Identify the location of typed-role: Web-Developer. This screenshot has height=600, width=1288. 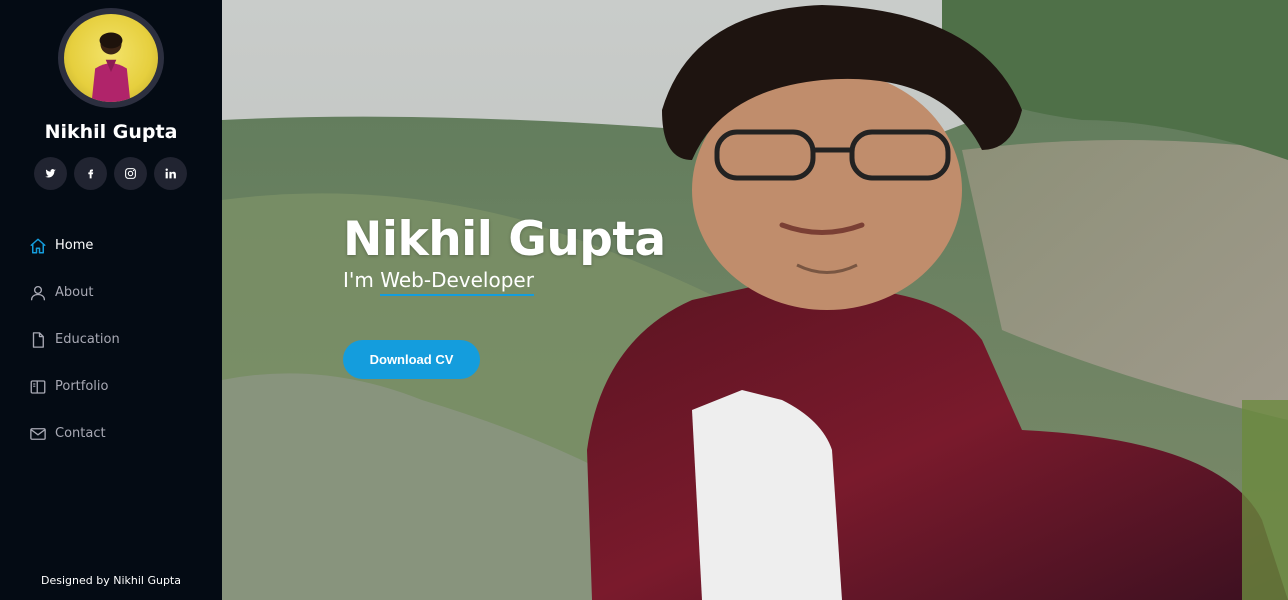
(457, 282).